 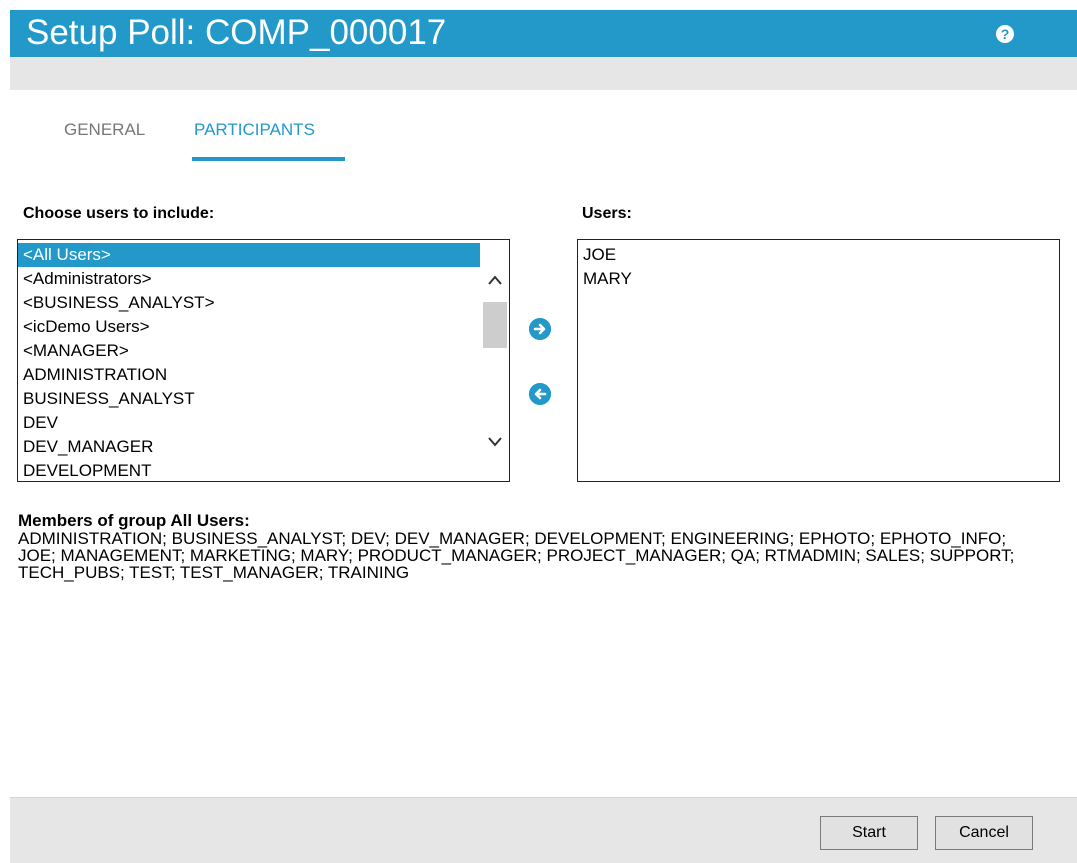 What do you see at coordinates (495, 282) in the screenshot?
I see `chevron-up-icon` at bounding box center [495, 282].